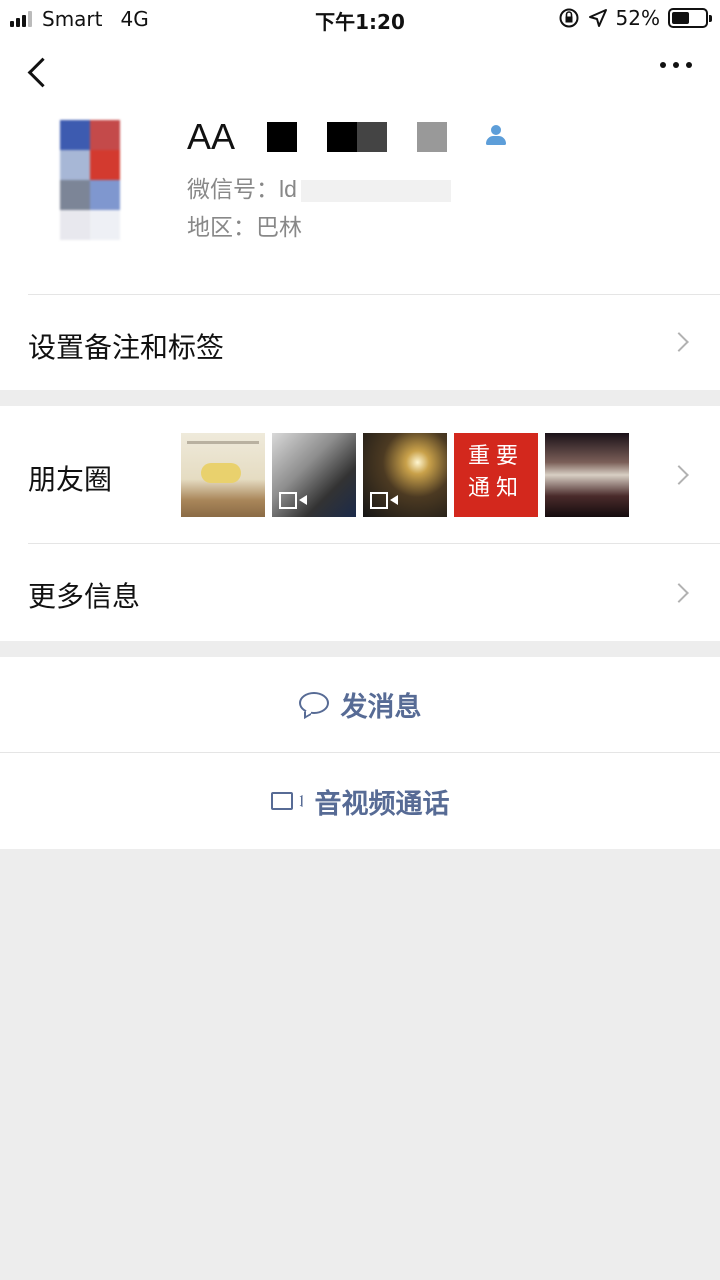 The width and height of the screenshot is (720, 1280). I want to click on back-chevron-icon, so click(42, 72).